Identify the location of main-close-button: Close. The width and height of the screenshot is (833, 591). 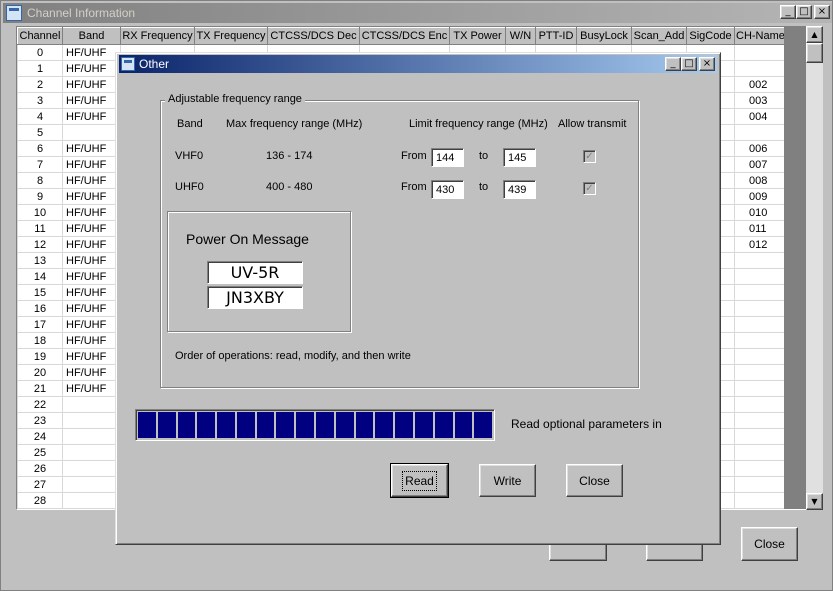
(769, 544).